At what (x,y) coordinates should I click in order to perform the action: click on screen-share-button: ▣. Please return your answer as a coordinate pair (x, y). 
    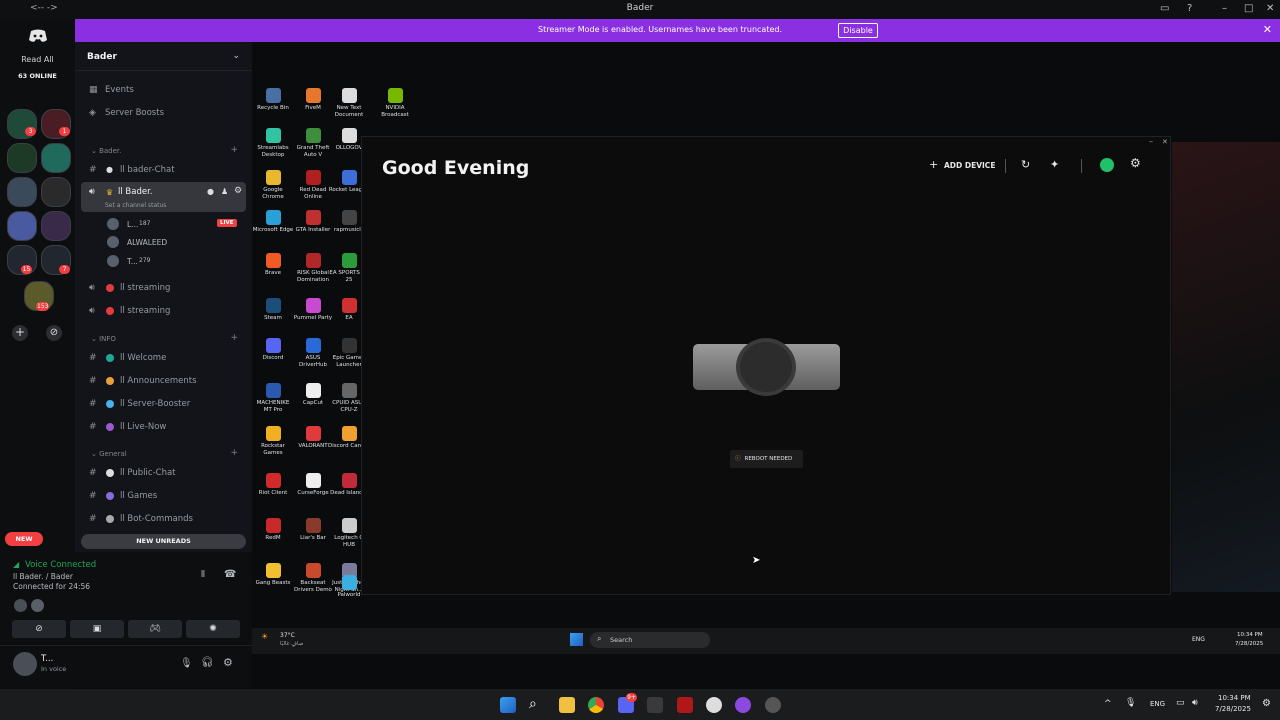
    Looking at the image, I should click on (97, 629).